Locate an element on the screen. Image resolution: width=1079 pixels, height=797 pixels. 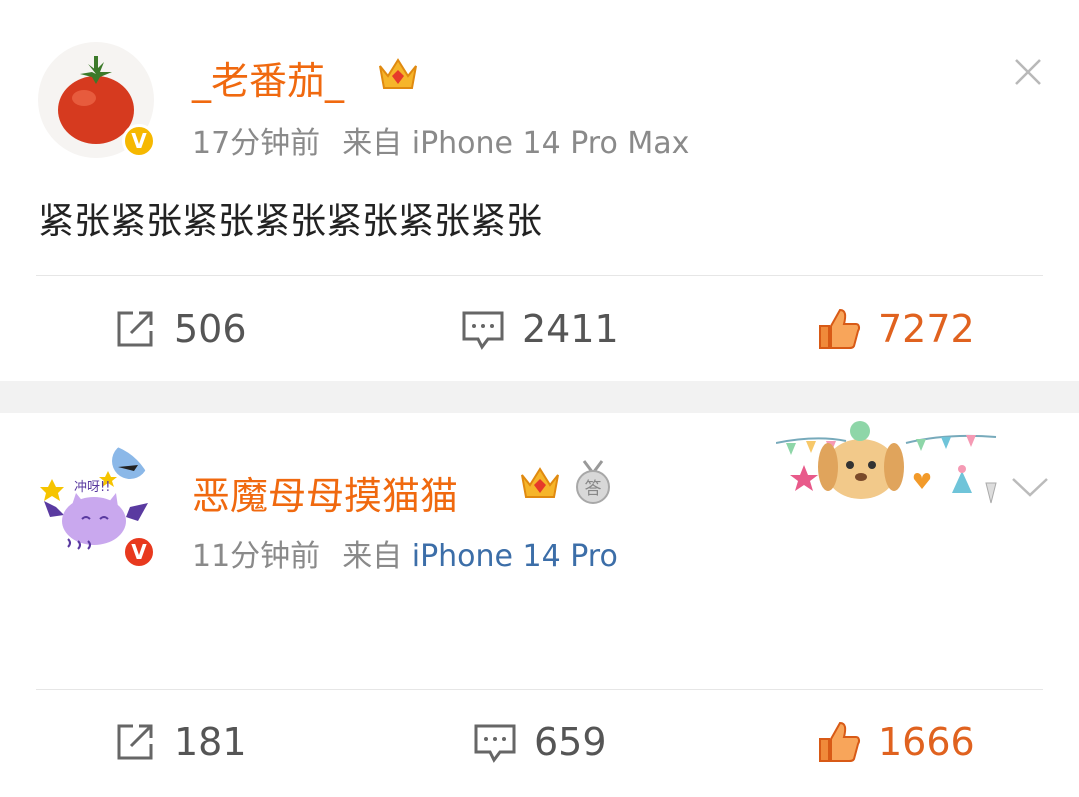
more-options-button is located at coordinates (1030, 487).